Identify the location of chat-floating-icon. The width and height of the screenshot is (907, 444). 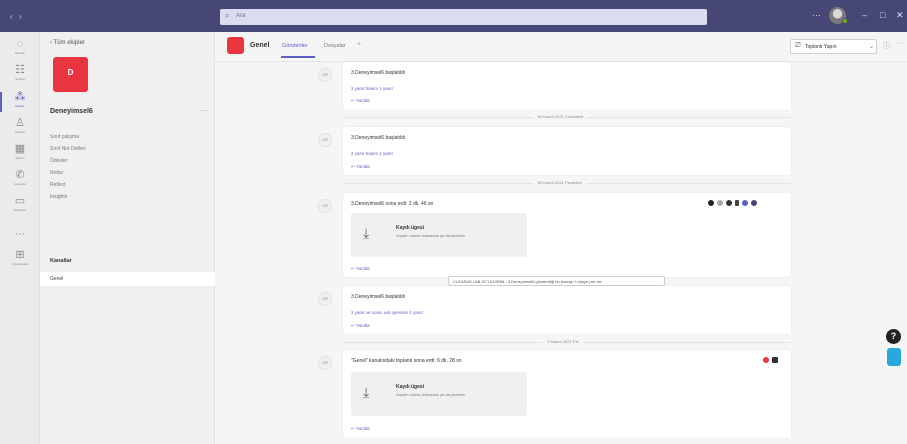
(894, 357).